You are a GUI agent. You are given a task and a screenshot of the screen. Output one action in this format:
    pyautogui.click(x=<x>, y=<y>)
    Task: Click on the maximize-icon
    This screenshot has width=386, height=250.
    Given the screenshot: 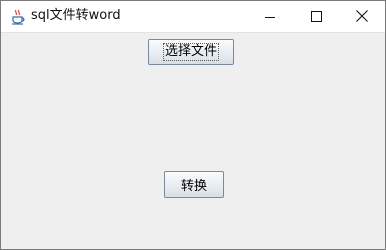 What is the action you would take?
    pyautogui.click(x=316, y=16)
    